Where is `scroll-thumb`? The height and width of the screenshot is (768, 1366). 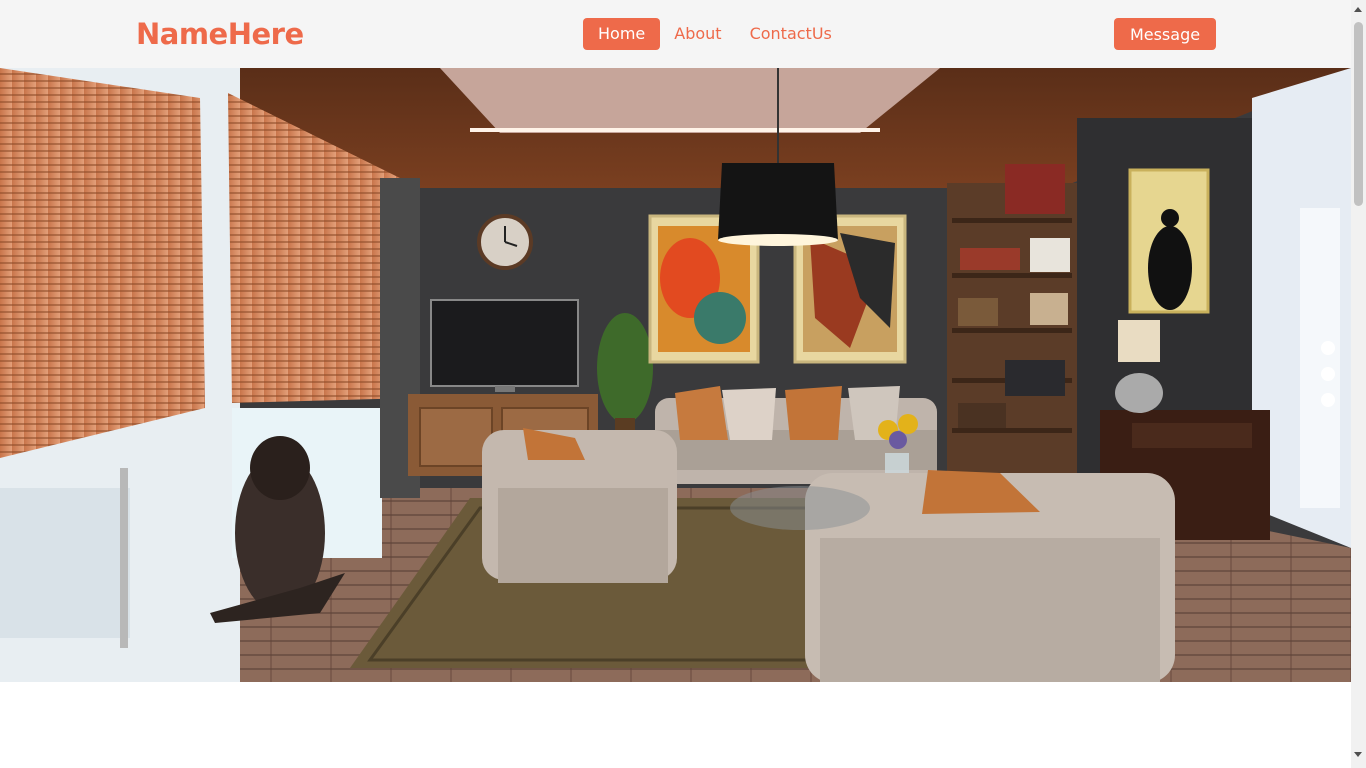 scroll-thumb is located at coordinates (1358, 114).